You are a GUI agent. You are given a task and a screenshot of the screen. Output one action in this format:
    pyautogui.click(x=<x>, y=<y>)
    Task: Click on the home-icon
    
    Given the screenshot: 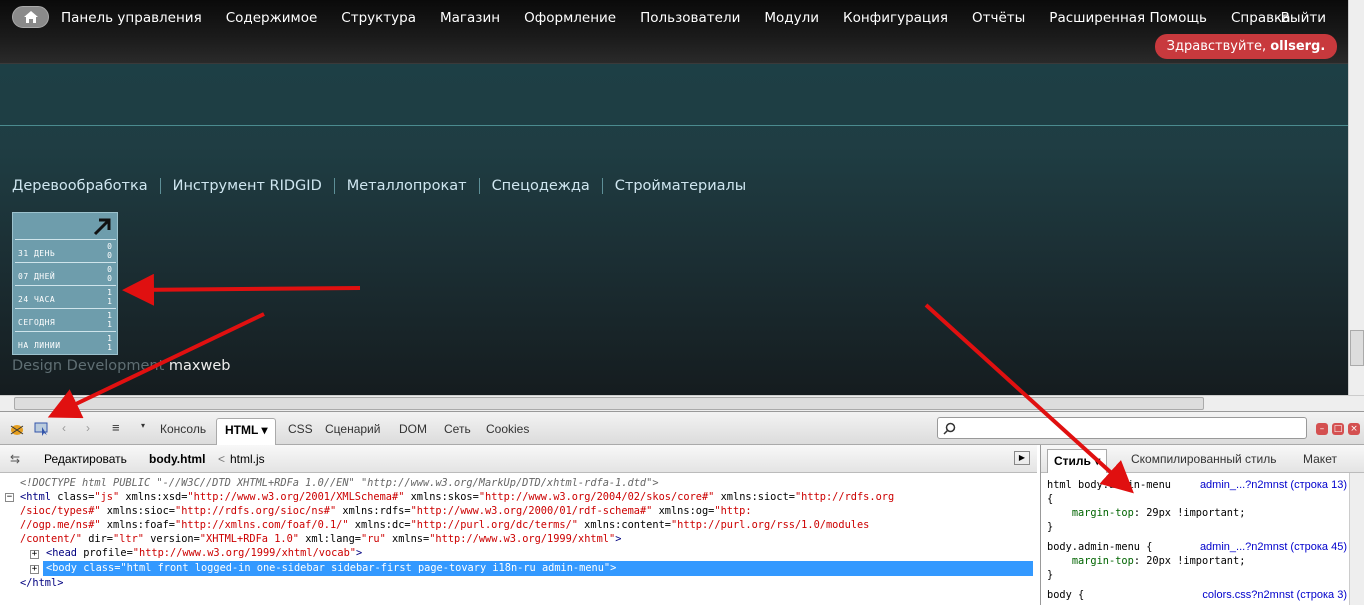 What is the action you would take?
    pyautogui.click(x=31, y=17)
    